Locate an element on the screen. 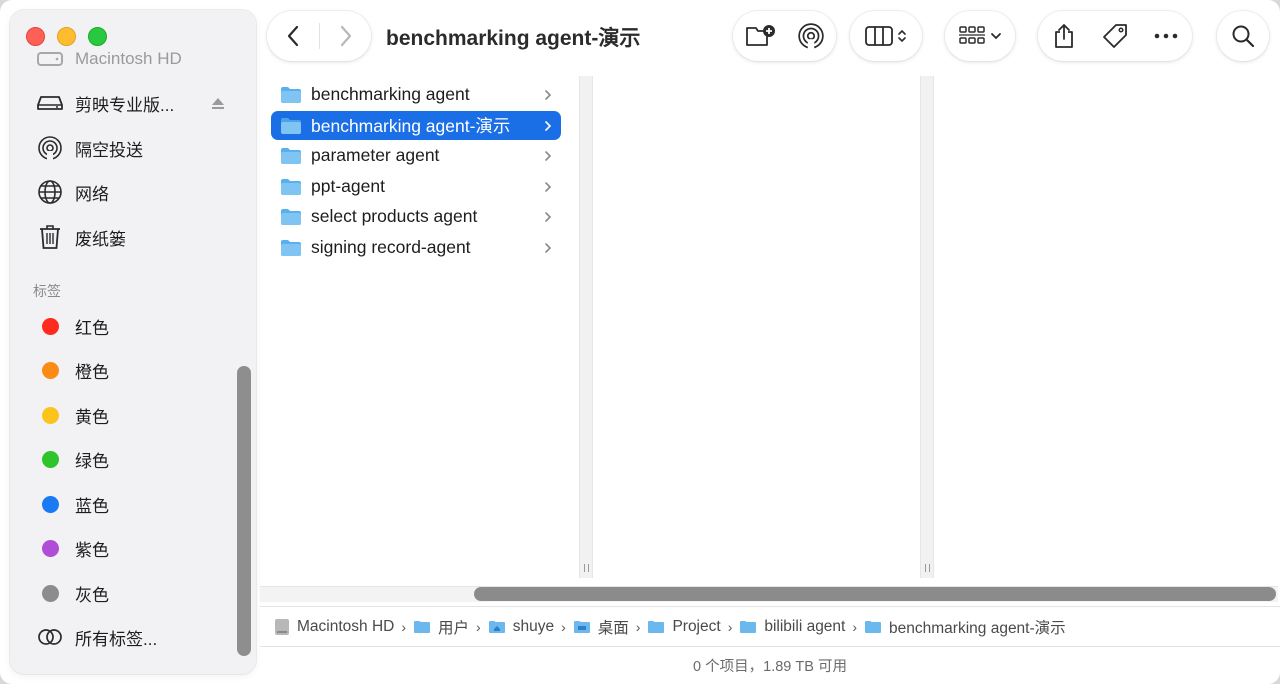 The height and width of the screenshot is (684, 1280). more-button is located at coordinates (1166, 36).